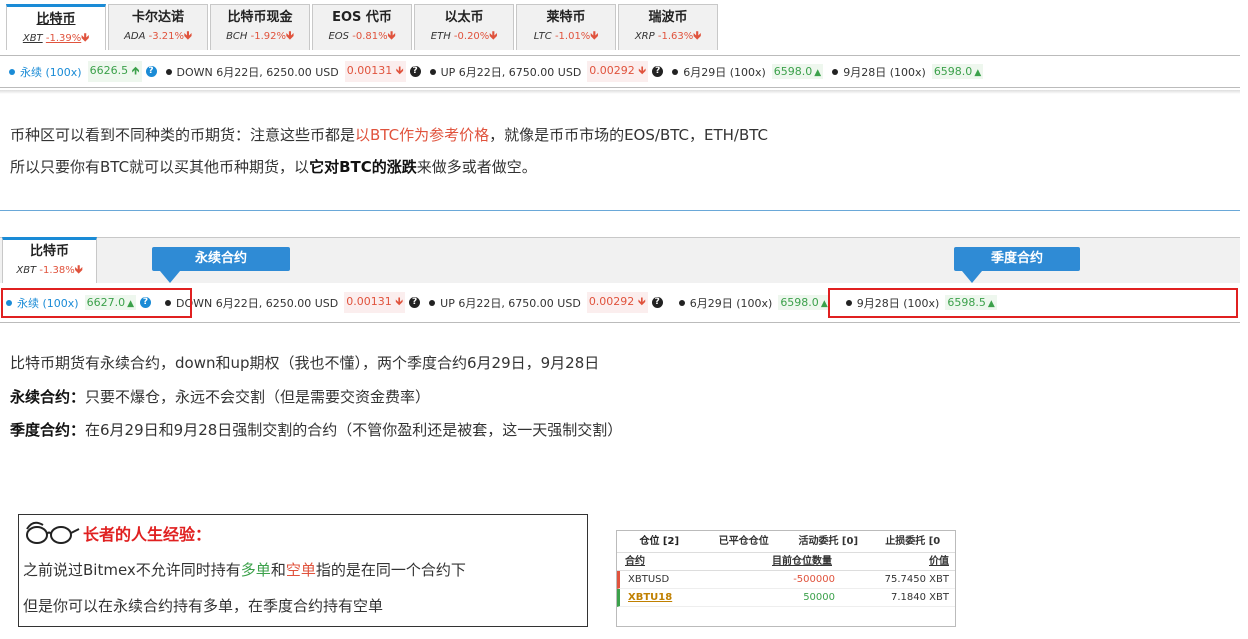  What do you see at coordinates (1033, 303) in the screenshot?
I see `highlight-box-quarterly` at bounding box center [1033, 303].